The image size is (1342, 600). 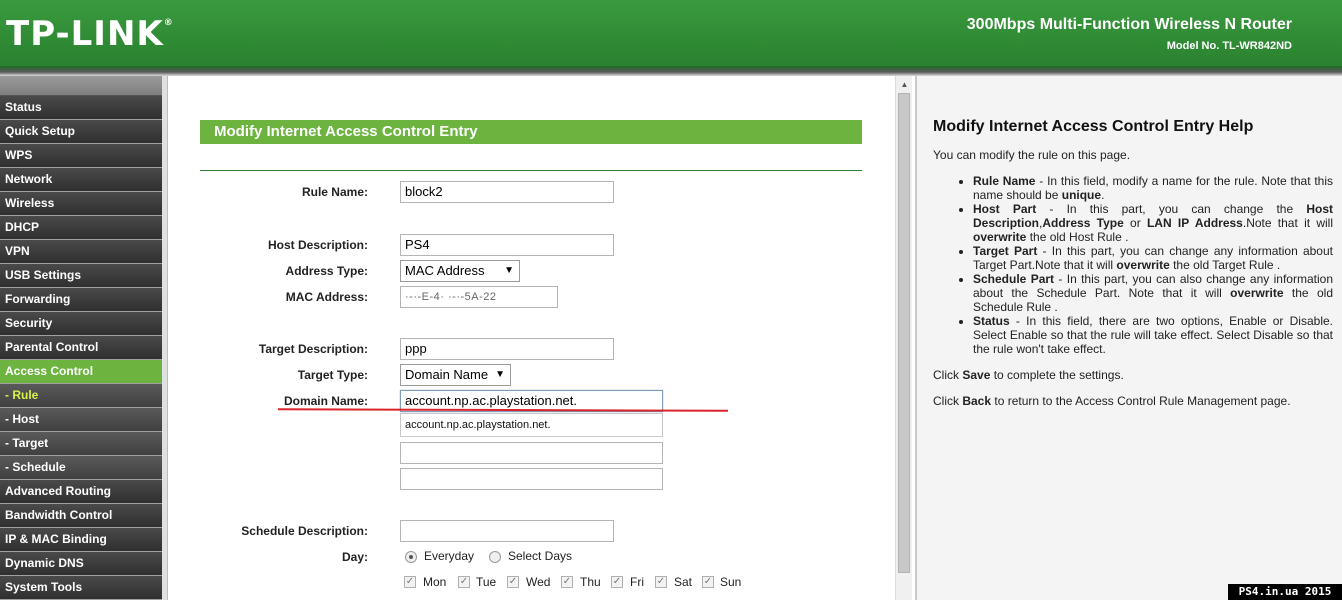 What do you see at coordinates (683, 582) in the screenshot?
I see `sat-label: Sat` at bounding box center [683, 582].